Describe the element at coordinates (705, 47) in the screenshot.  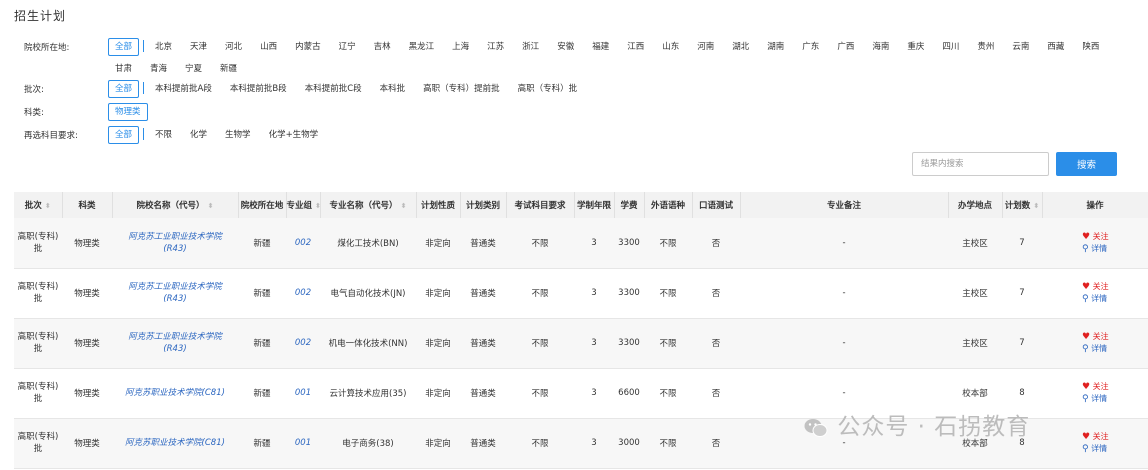
I see `region-option: 河南` at that location.